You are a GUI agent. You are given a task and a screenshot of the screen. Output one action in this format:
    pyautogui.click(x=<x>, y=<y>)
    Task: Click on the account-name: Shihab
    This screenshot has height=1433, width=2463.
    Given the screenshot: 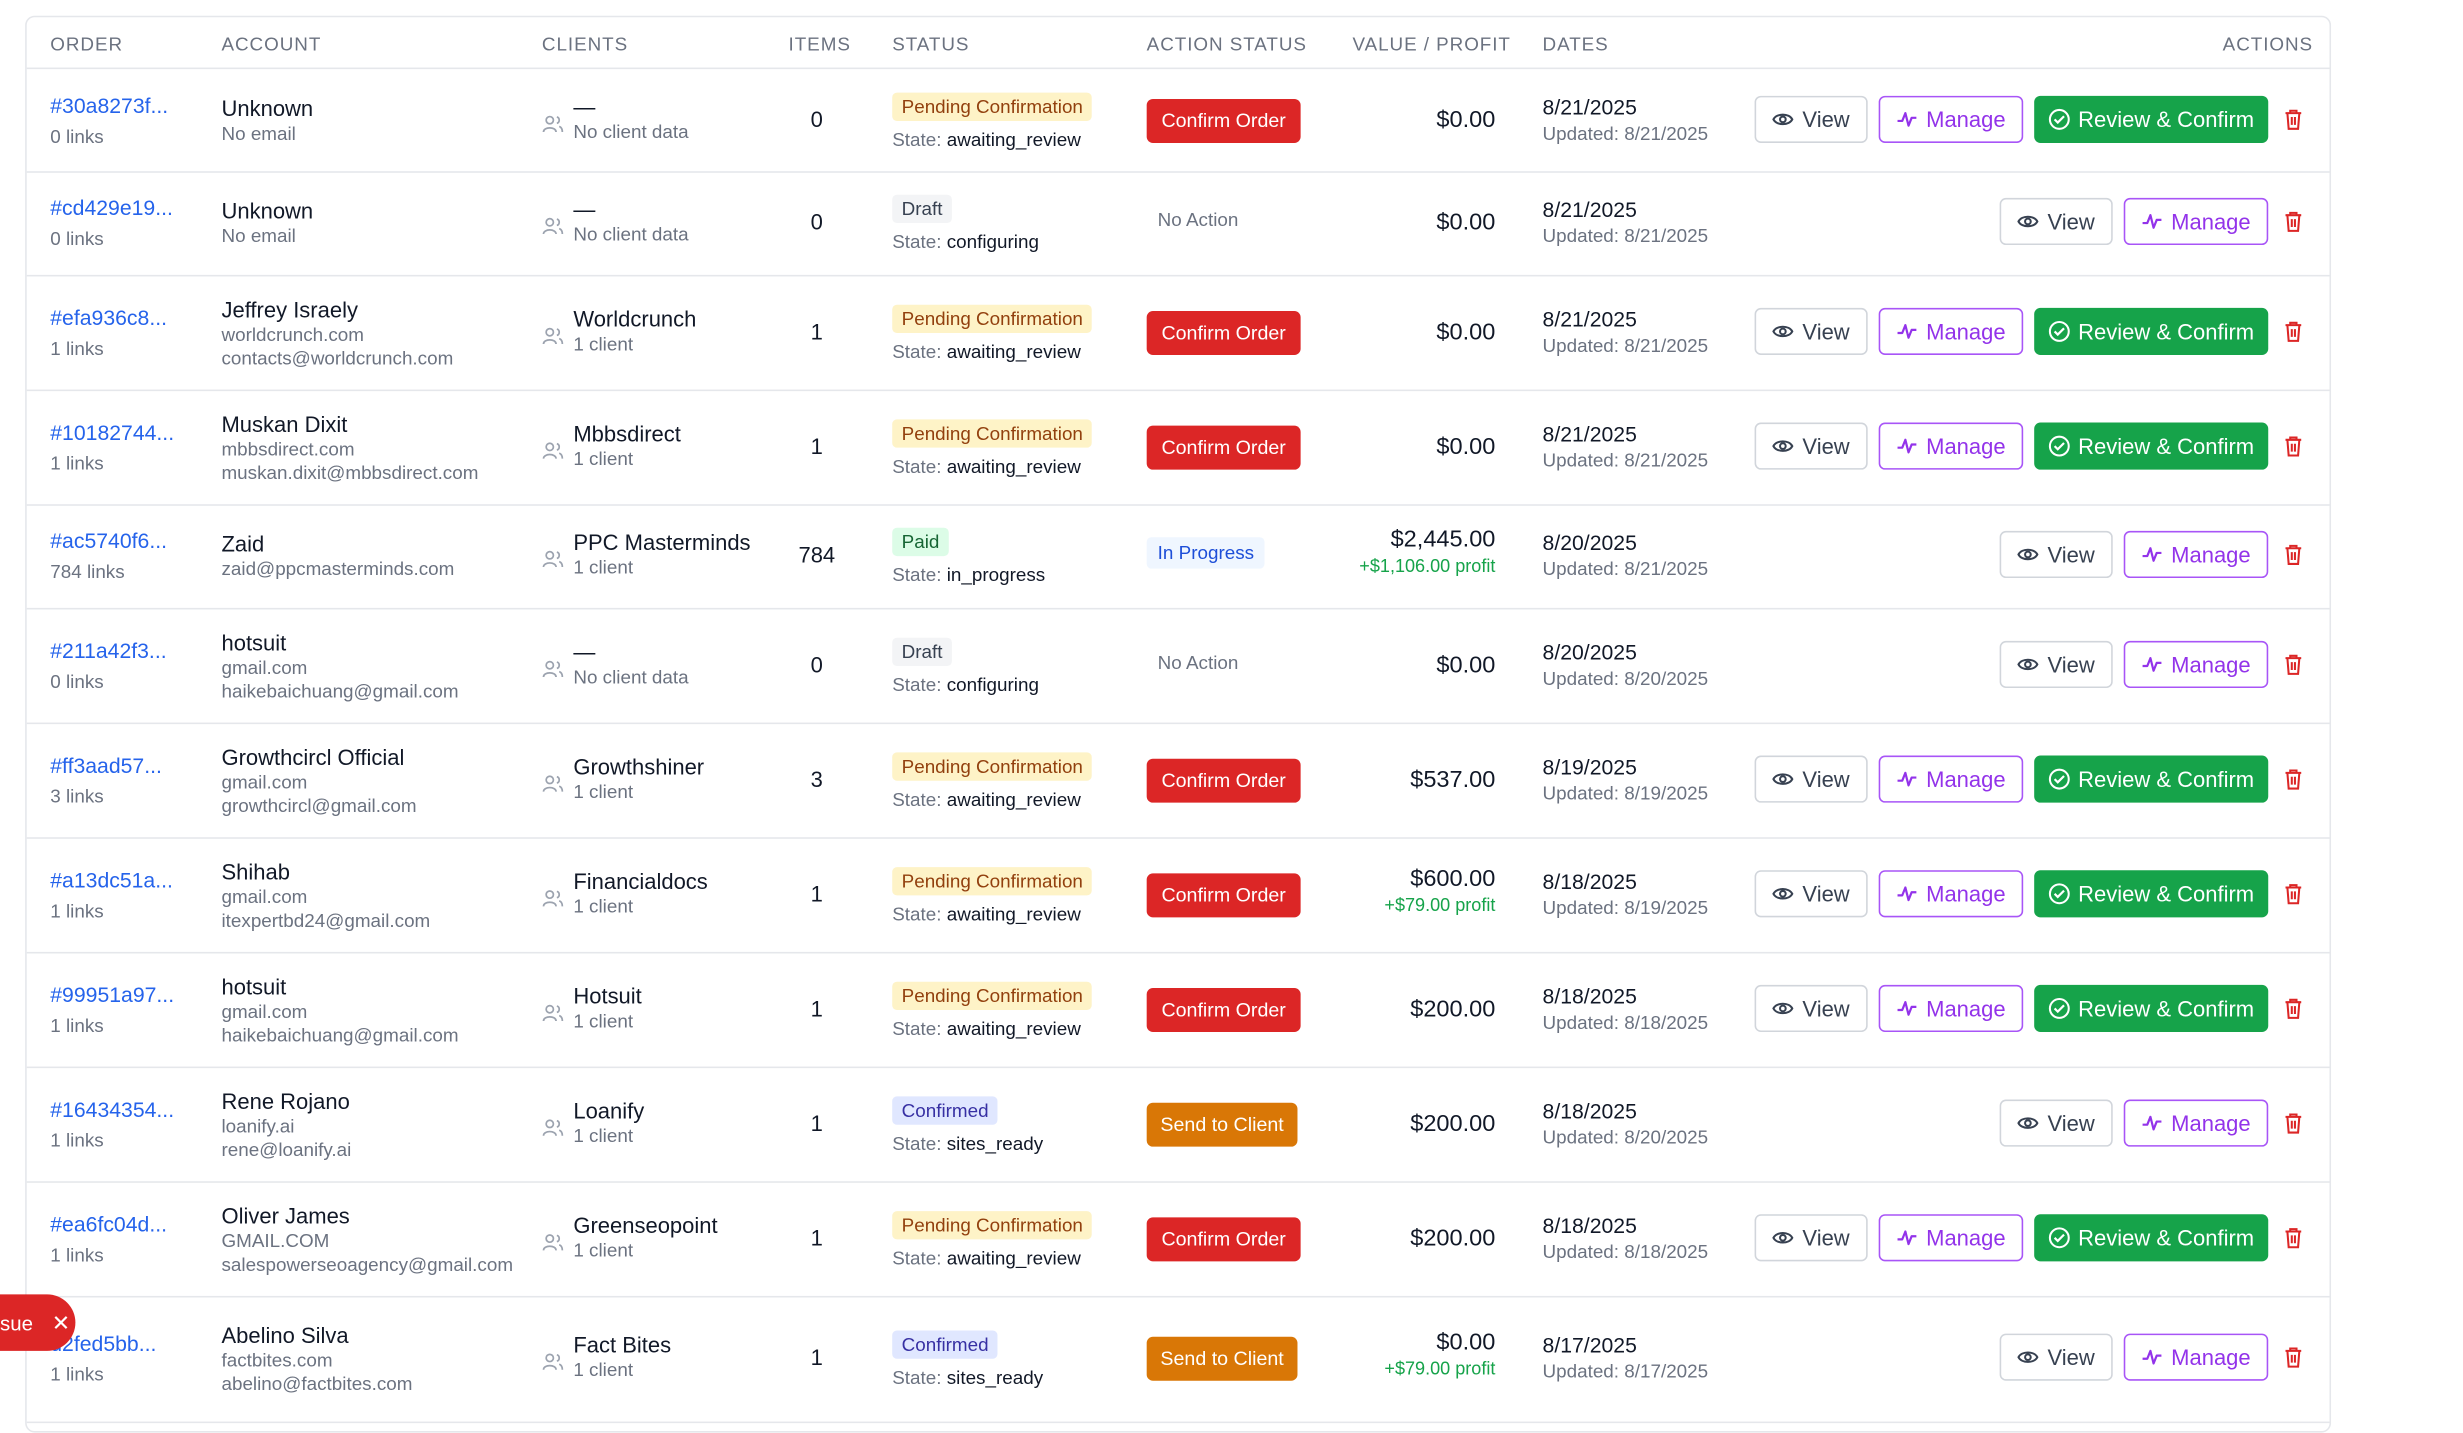 What is the action you would take?
    pyautogui.click(x=255, y=871)
    